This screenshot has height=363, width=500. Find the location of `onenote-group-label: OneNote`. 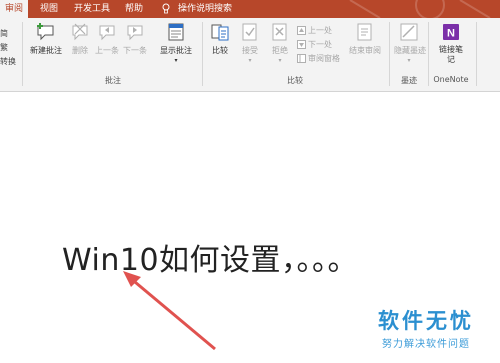

onenote-group-label: OneNote is located at coordinates (451, 79).